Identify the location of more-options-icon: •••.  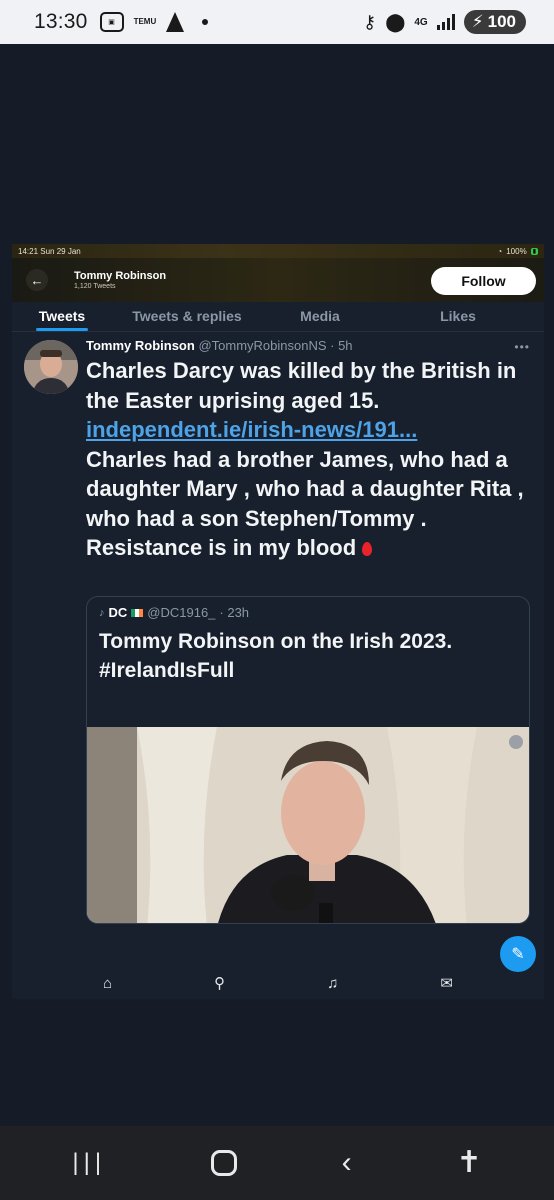
(522, 347).